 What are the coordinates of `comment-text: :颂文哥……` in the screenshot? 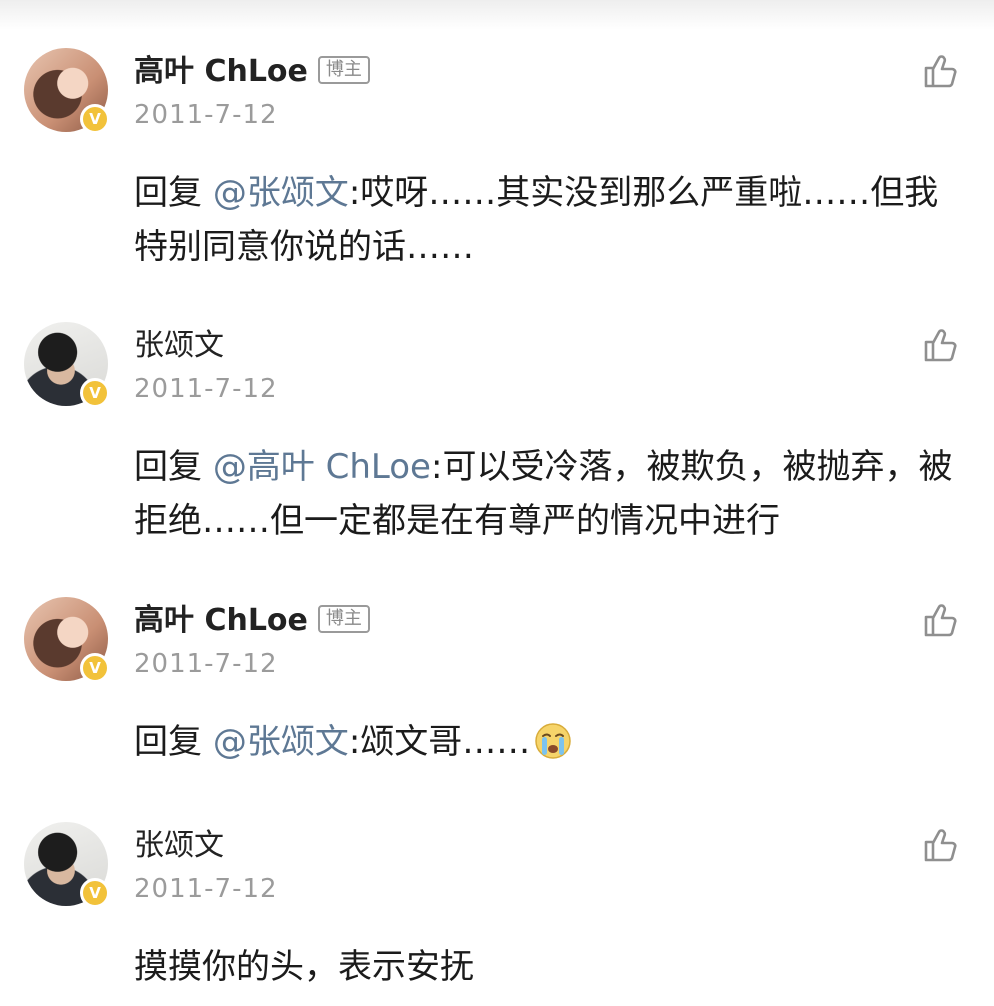 It's located at (439, 742).